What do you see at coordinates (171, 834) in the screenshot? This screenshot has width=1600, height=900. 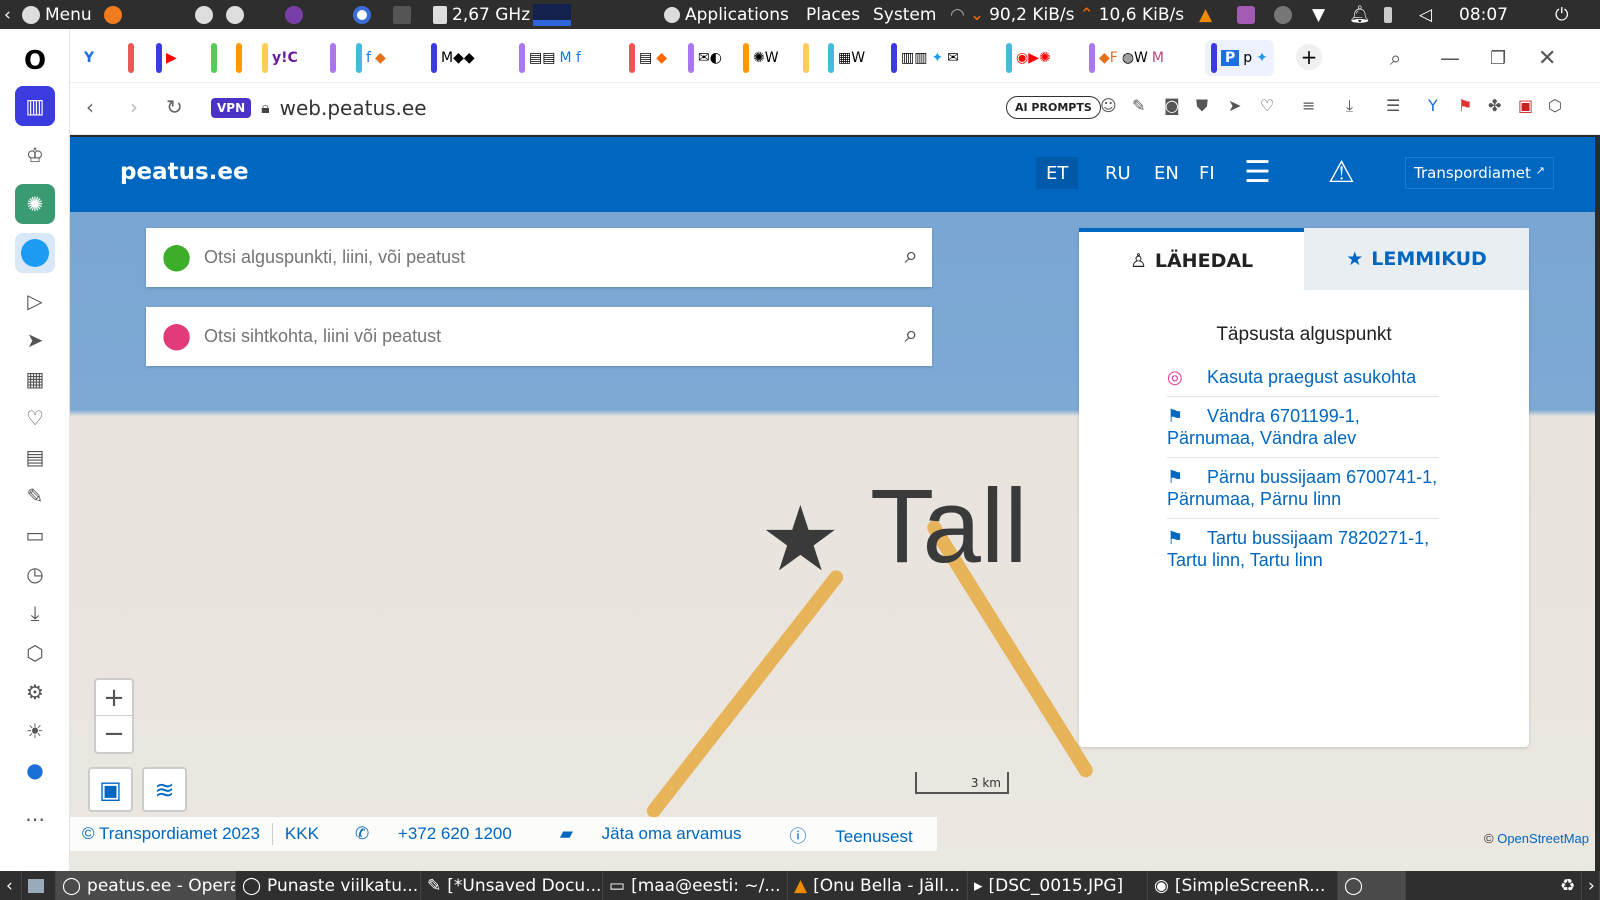 I see `footer-copyright: © Transpordiamet 2023` at bounding box center [171, 834].